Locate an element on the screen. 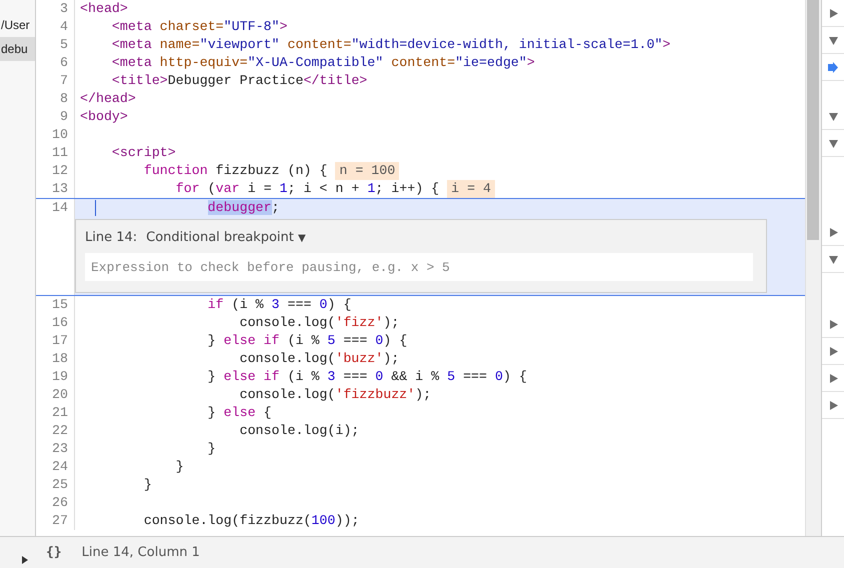 This screenshot has width=844, height=568. code-line: debugger; is located at coordinates (243, 207).